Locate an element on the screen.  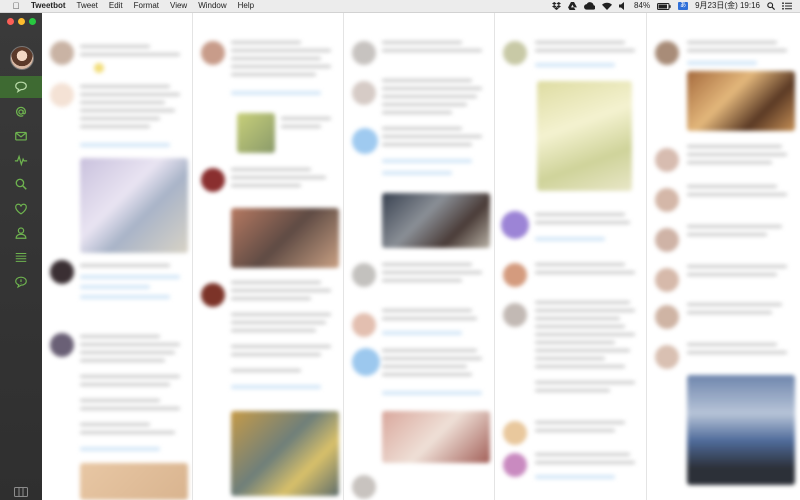
drive-icon is located at coordinates (572, 6).